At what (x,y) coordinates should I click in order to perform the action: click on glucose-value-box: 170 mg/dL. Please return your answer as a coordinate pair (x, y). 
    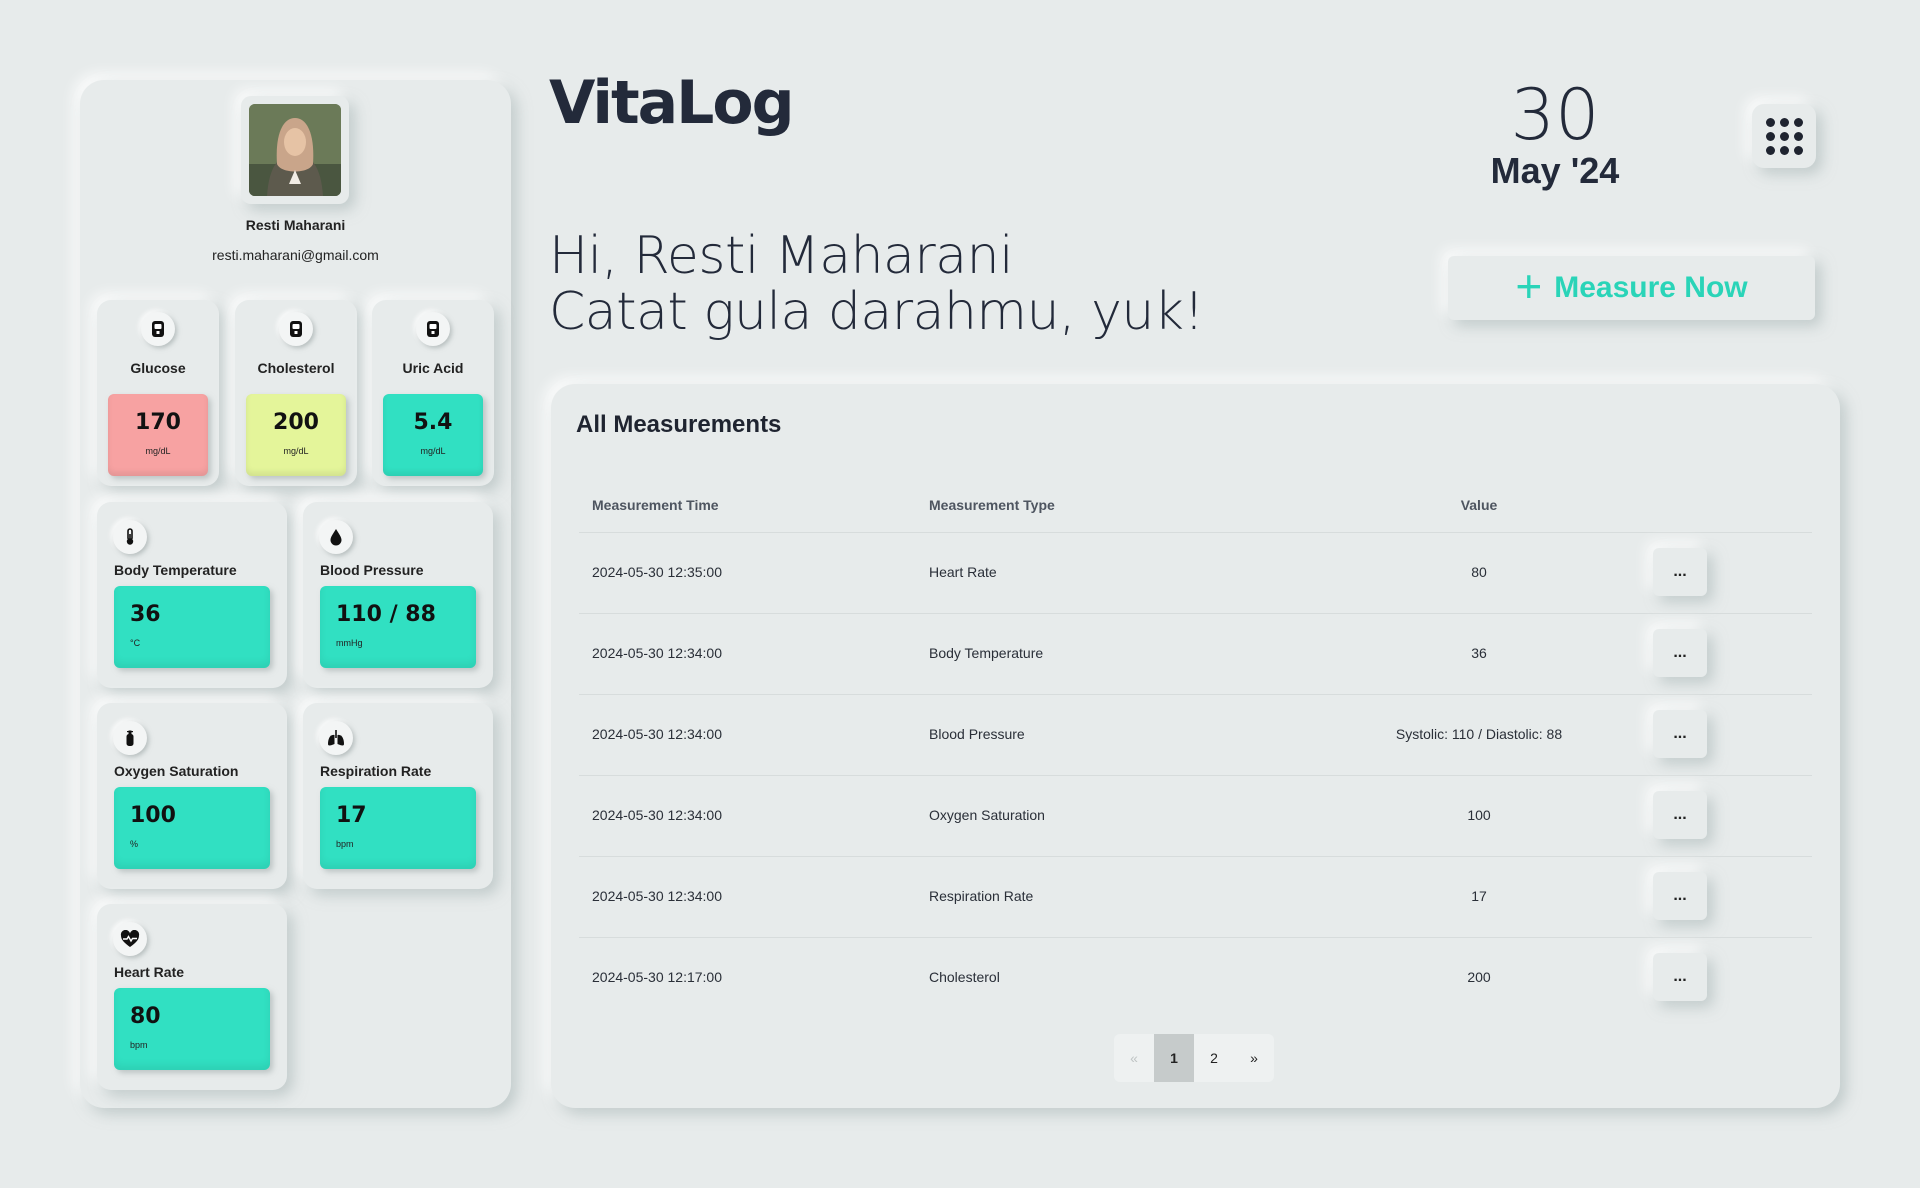
    Looking at the image, I should click on (158, 435).